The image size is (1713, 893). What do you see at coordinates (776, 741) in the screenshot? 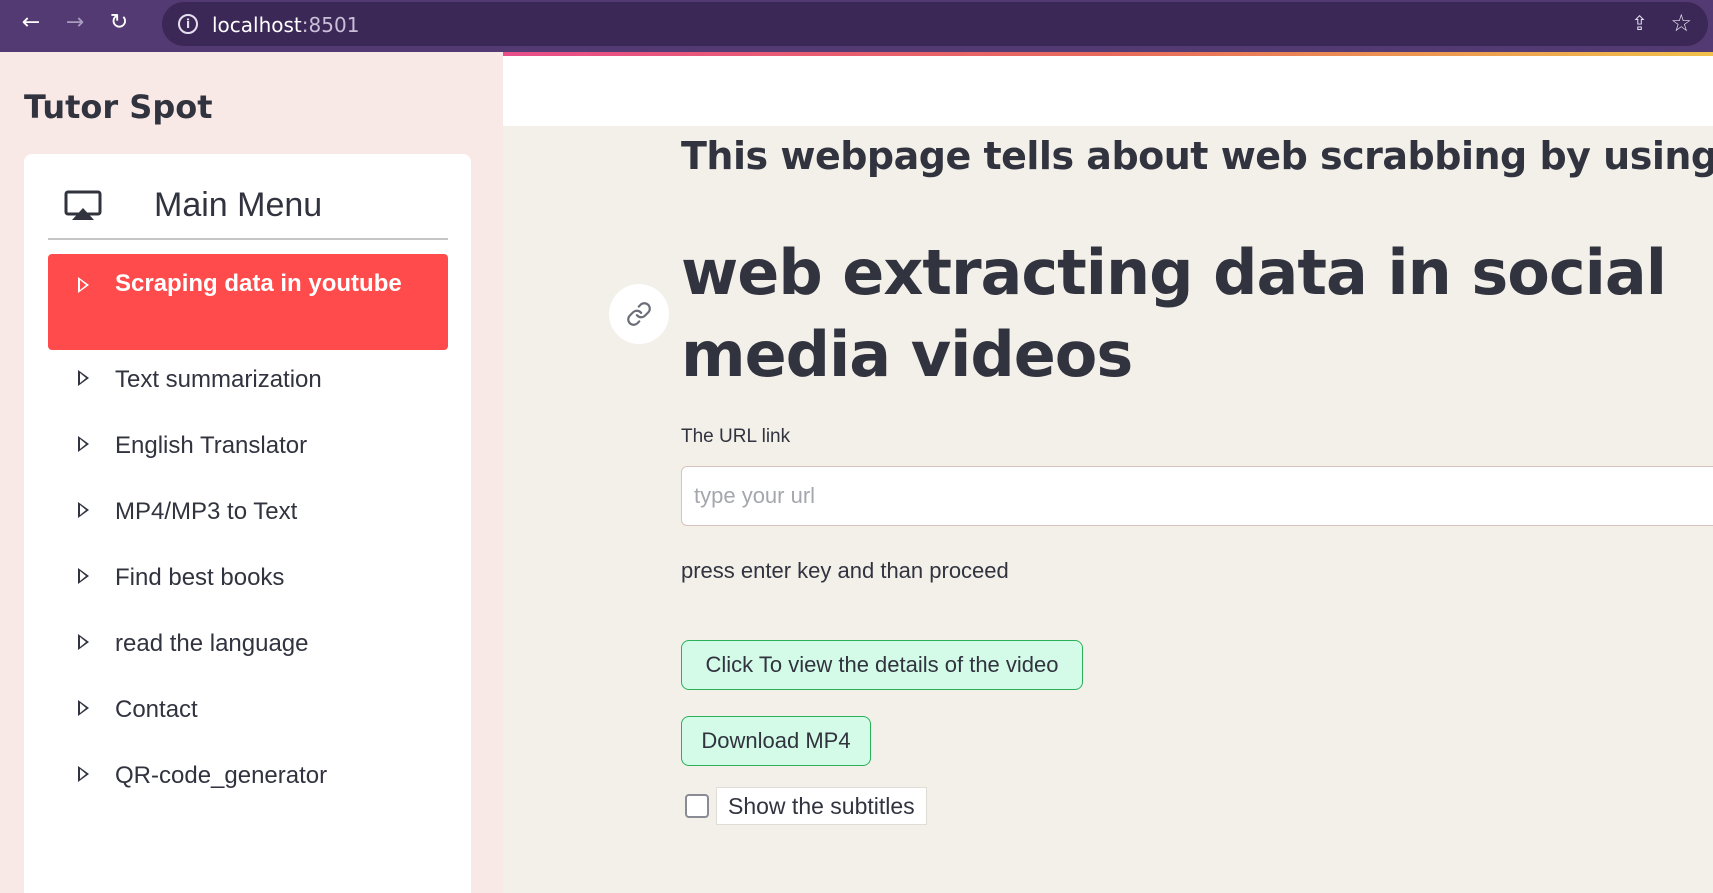
I see `download-mp4-button: Download MP4` at bounding box center [776, 741].